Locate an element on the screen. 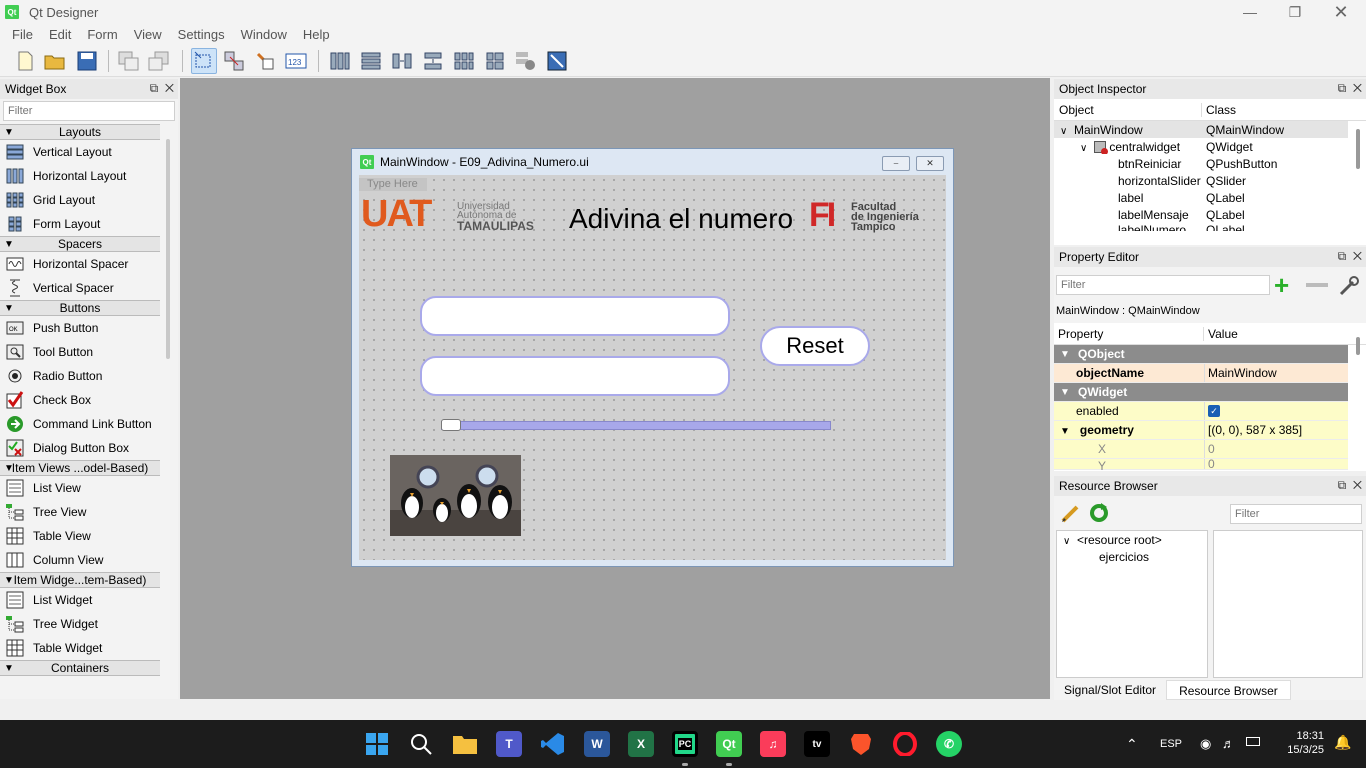 This screenshot has height=768, width=1366. menu-help: Help is located at coordinates (316, 34).